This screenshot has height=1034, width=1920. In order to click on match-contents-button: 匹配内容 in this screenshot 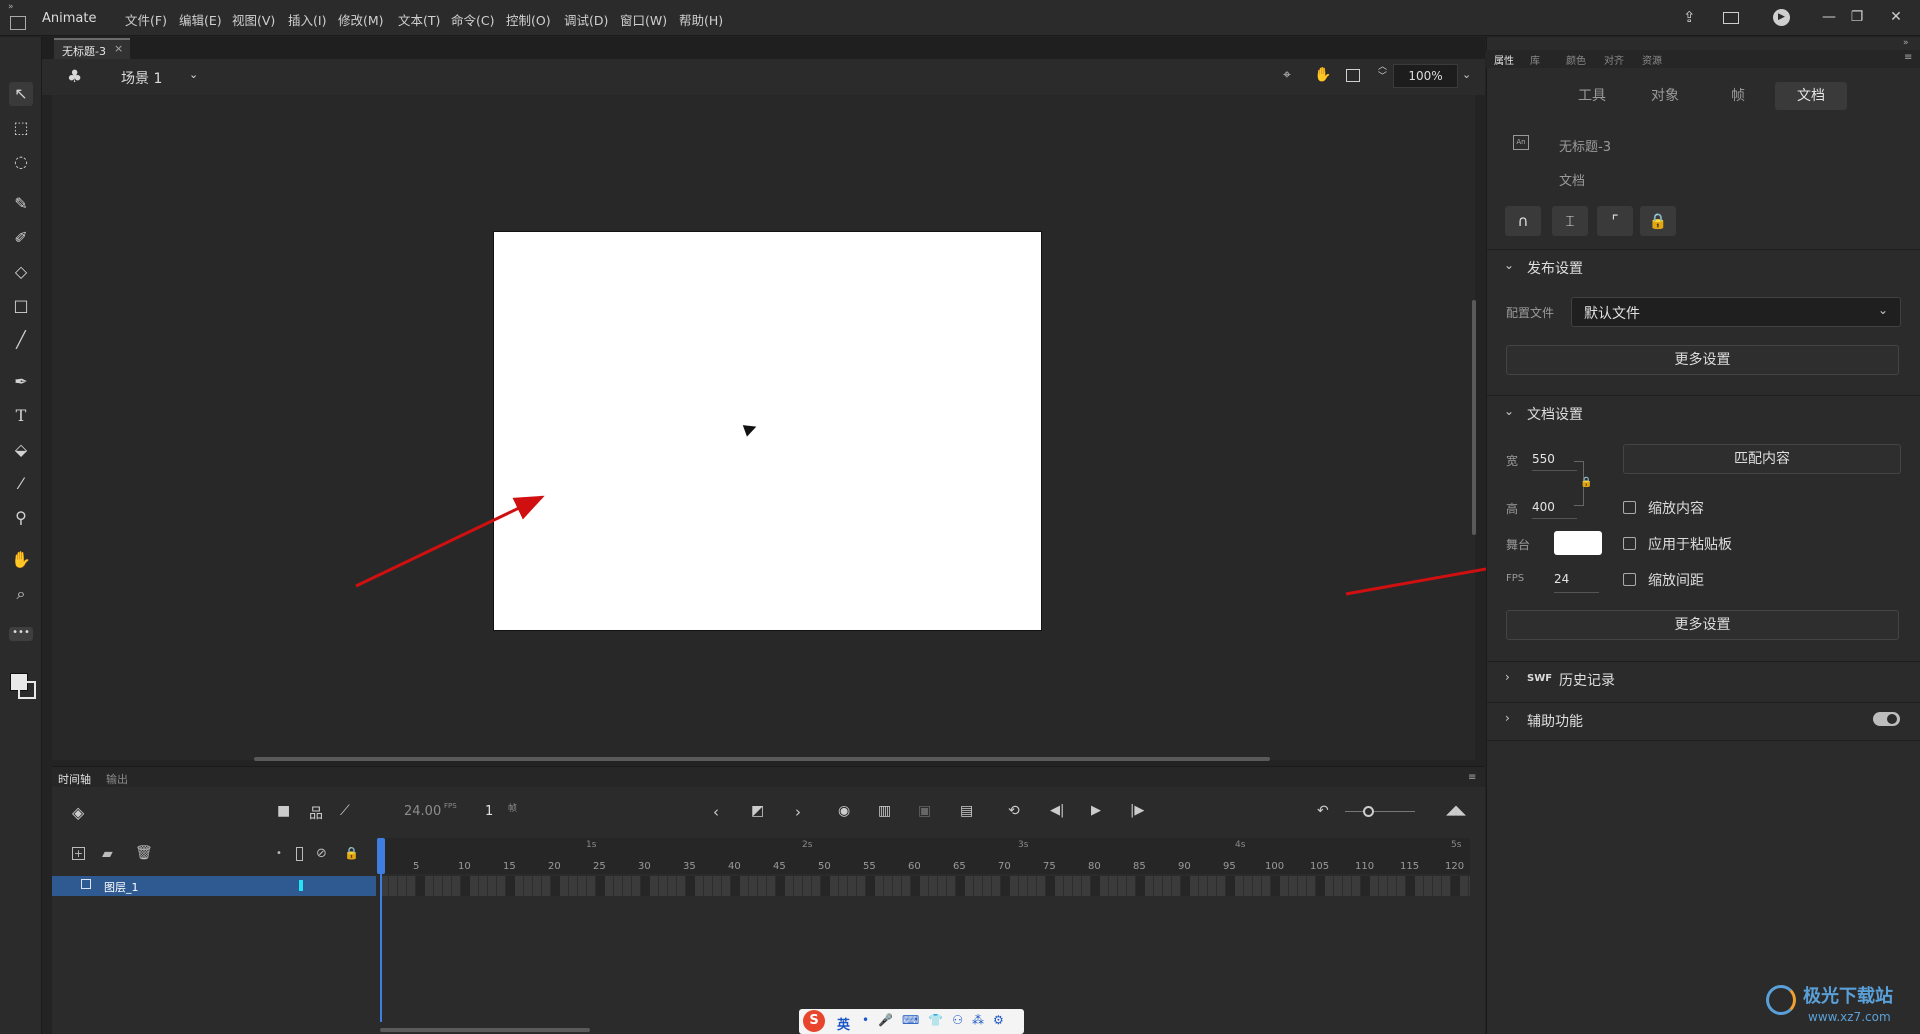, I will do `click(1762, 459)`.